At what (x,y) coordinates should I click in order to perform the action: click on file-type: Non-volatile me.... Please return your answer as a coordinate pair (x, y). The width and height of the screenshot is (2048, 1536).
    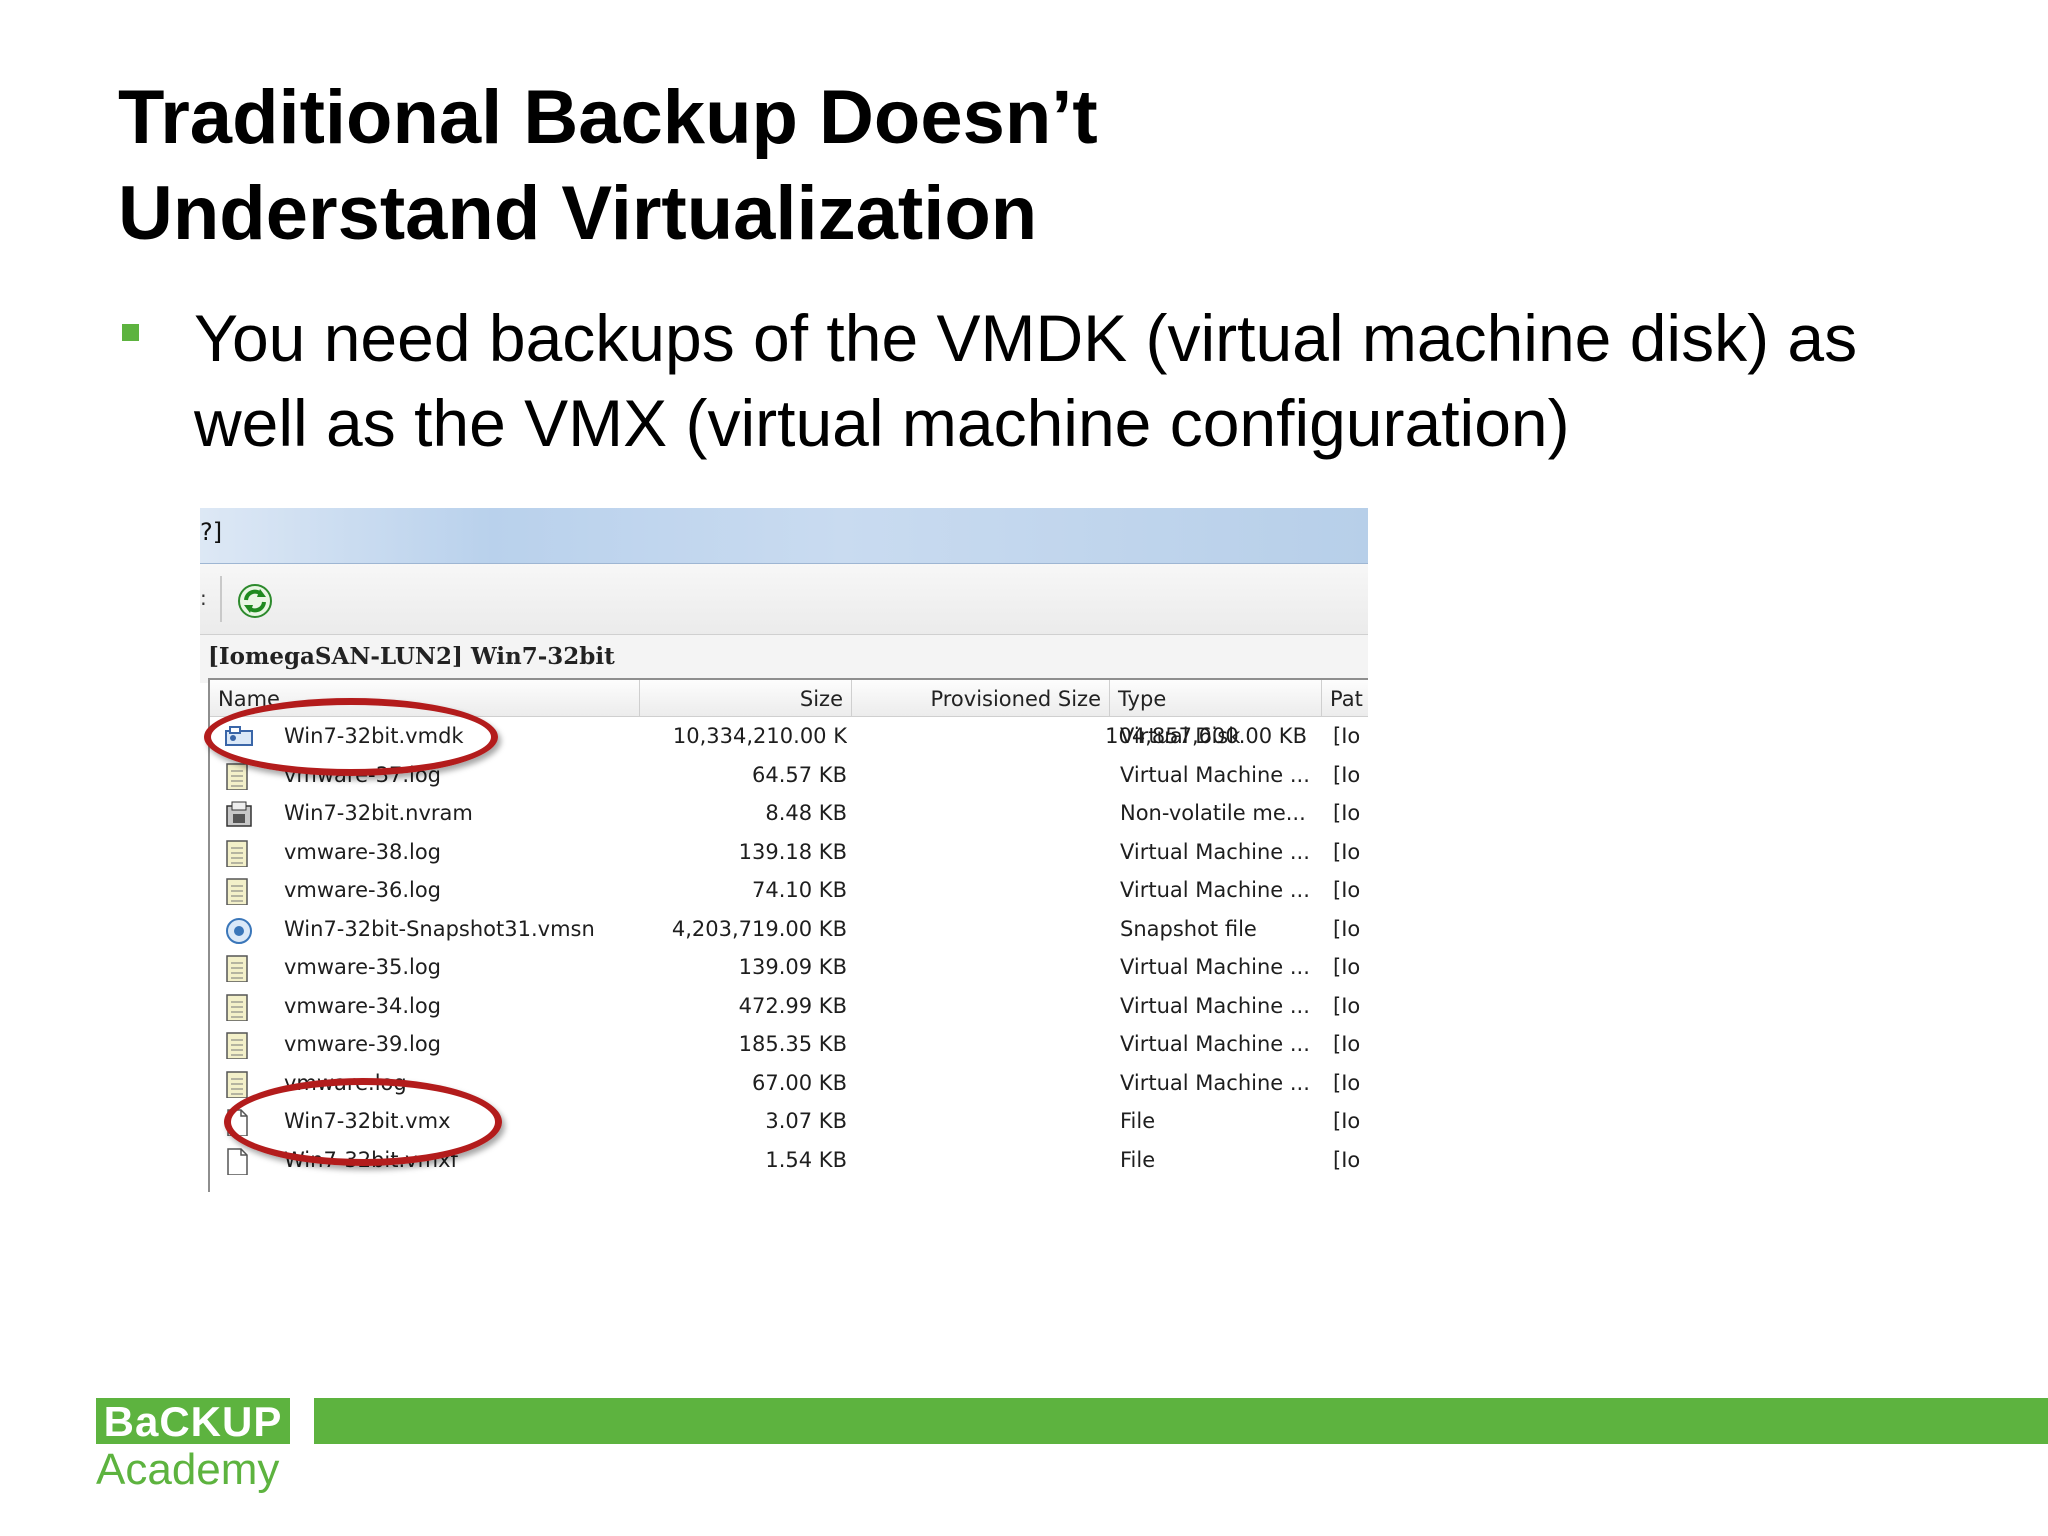
    Looking at the image, I should click on (1213, 813).